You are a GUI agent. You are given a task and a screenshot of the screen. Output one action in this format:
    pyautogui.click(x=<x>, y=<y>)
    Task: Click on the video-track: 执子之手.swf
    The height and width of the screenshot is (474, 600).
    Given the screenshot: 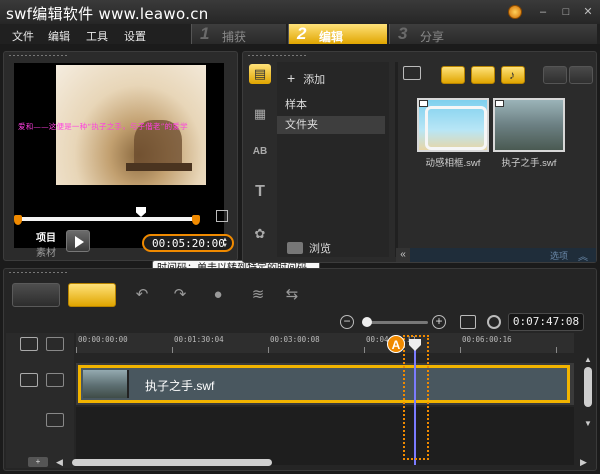 What is the action you would take?
    pyautogui.click(x=325, y=384)
    